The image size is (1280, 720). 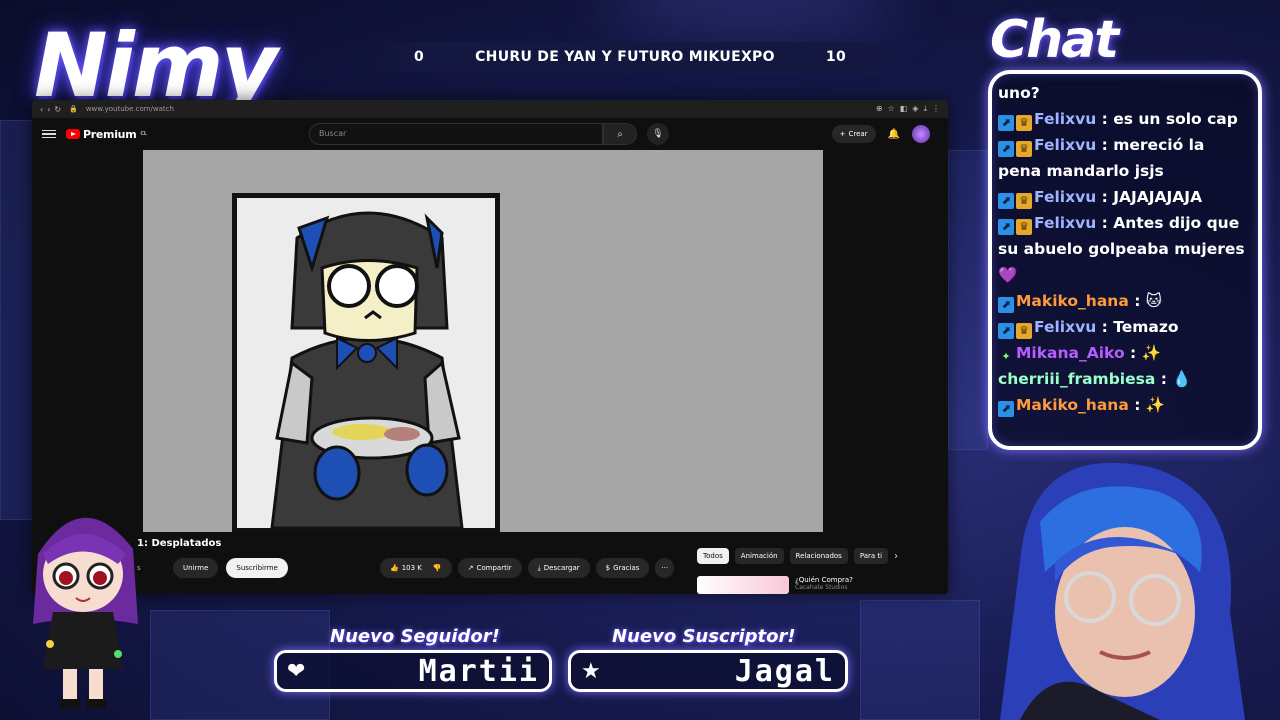 What do you see at coordinates (296, 671) in the screenshot?
I see `heart-icon: ❤` at bounding box center [296, 671].